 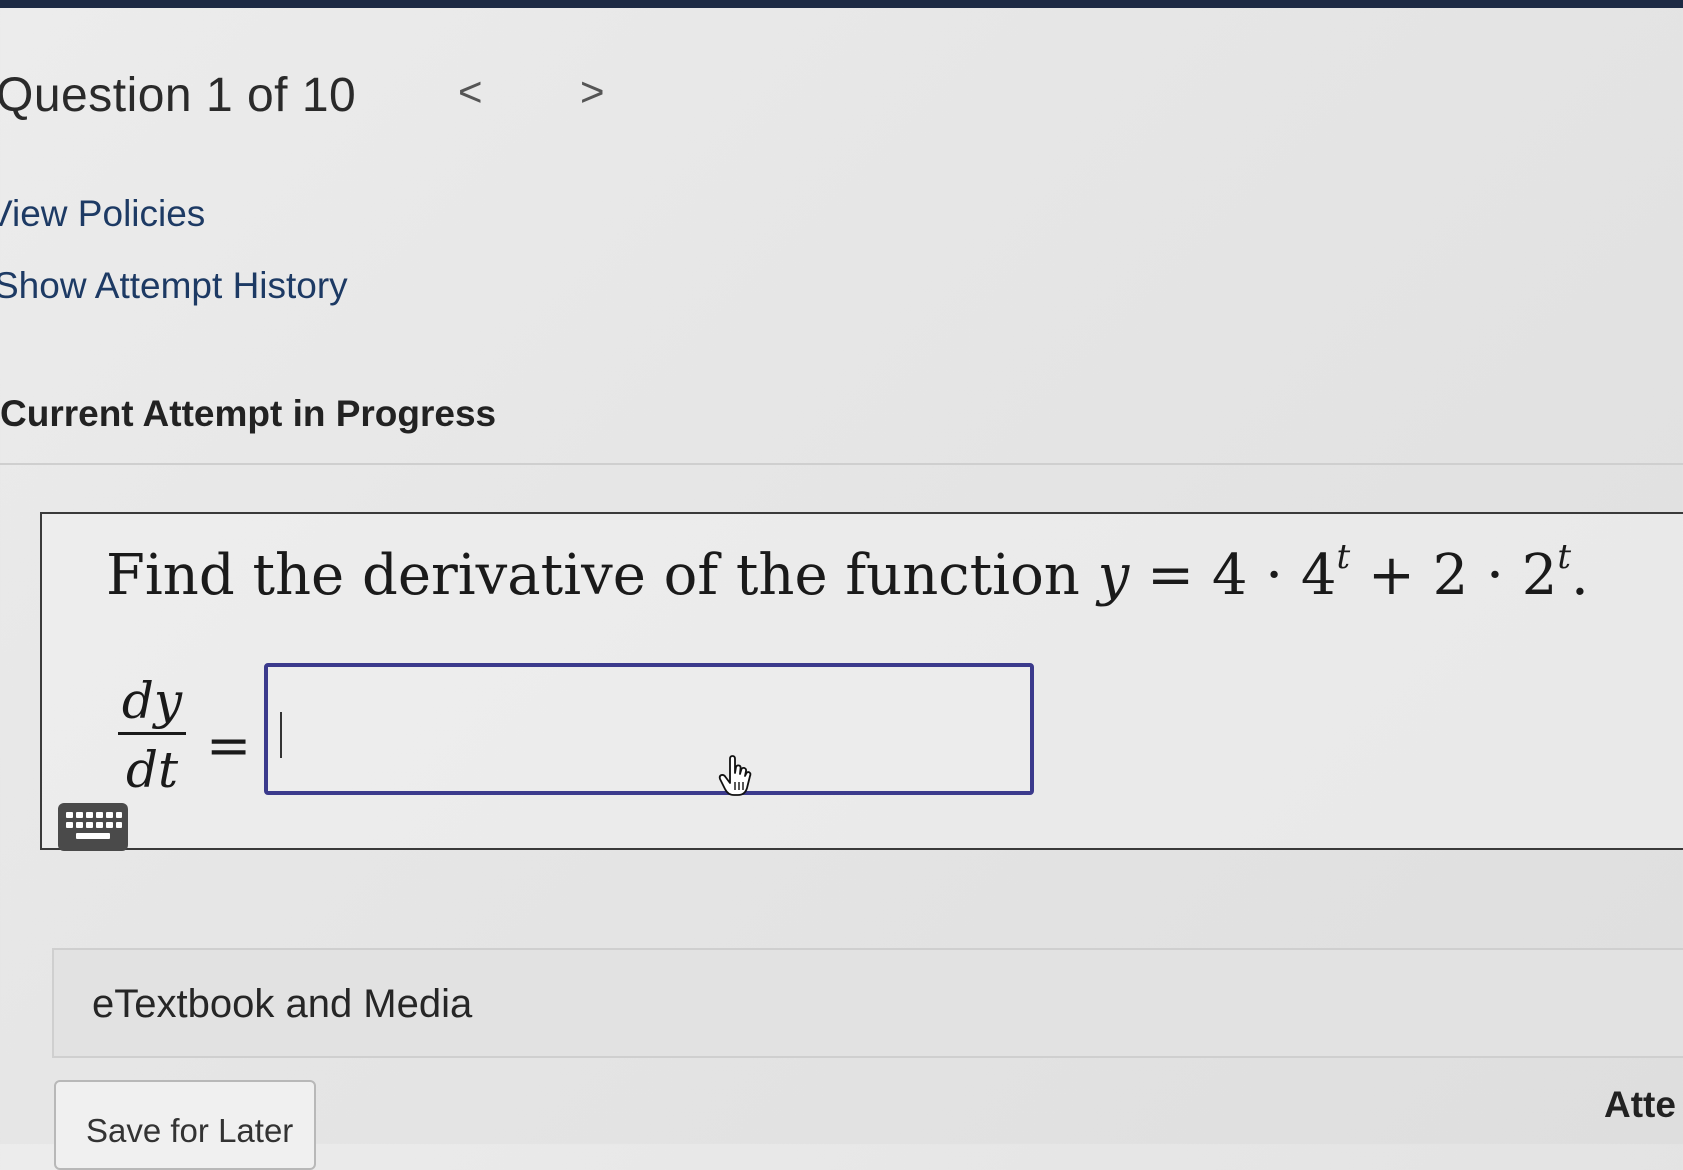 What do you see at coordinates (152, 701) in the screenshot?
I see `derivative-numerator: dy` at bounding box center [152, 701].